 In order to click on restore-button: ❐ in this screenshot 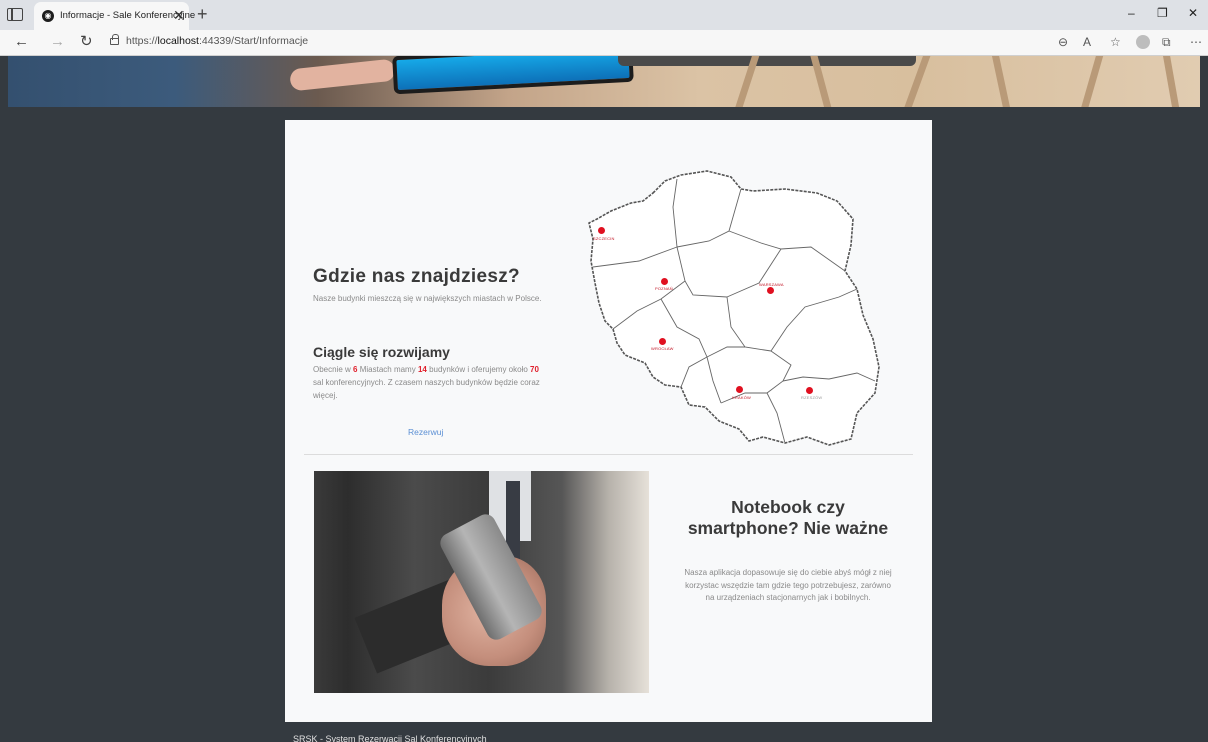, I will do `click(1162, 13)`.